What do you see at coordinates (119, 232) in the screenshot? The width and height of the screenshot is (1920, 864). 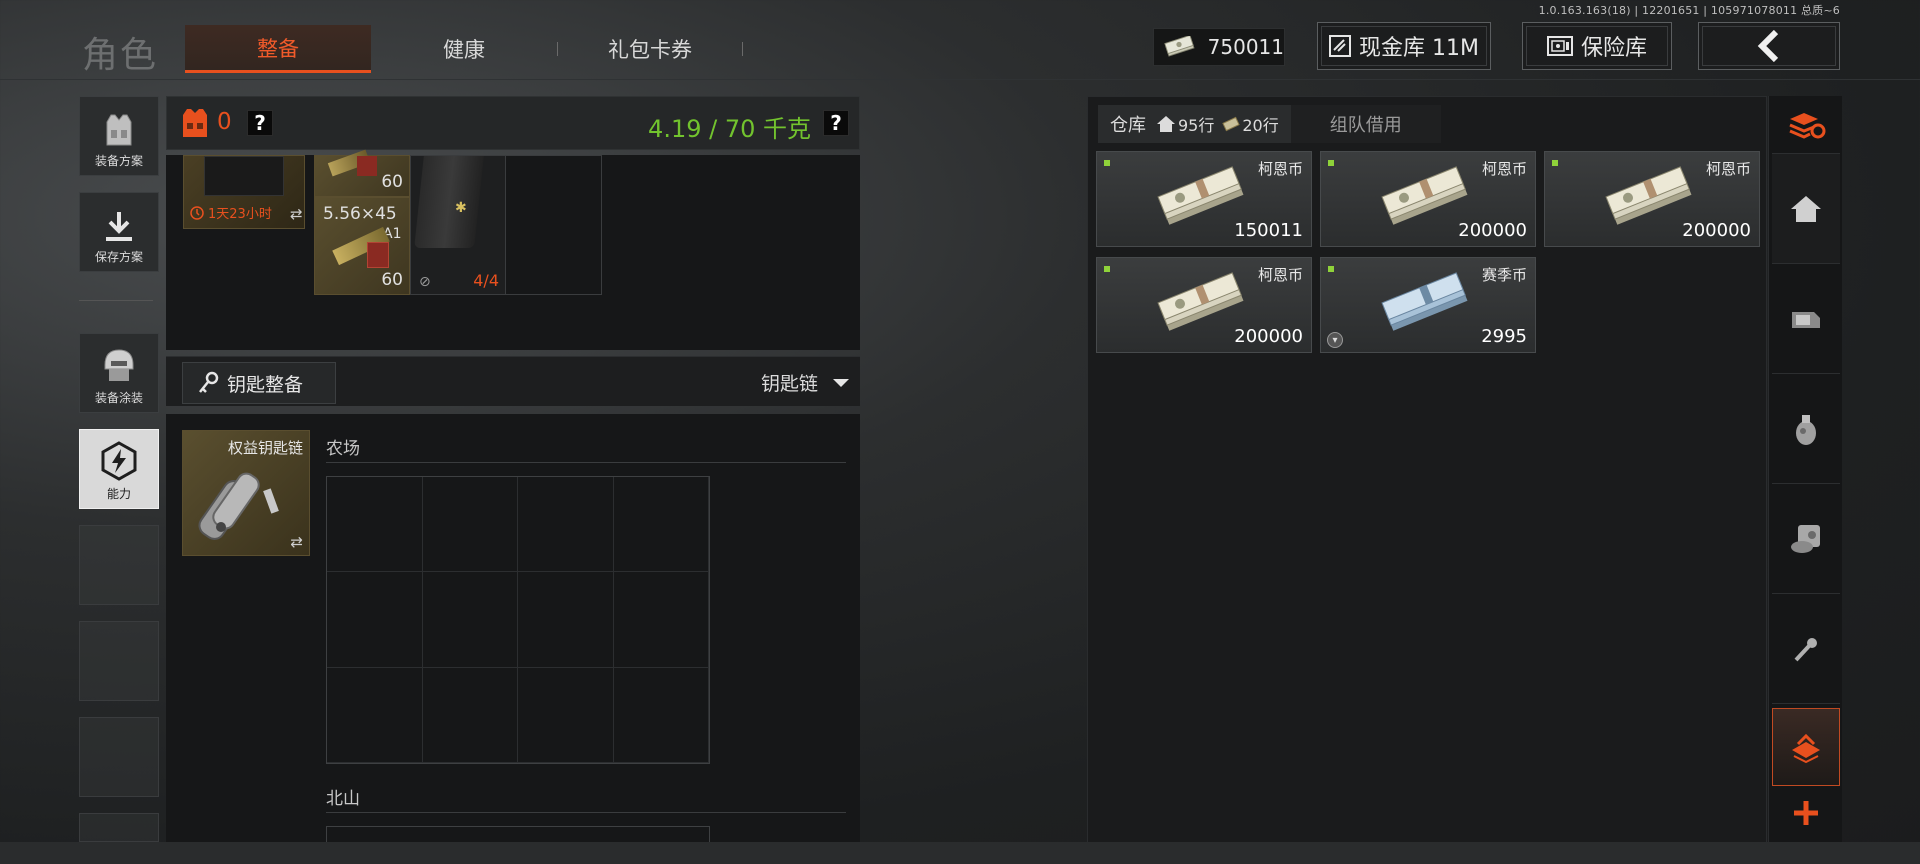 I see `sidebar-item-save-plan: 保存方案` at bounding box center [119, 232].